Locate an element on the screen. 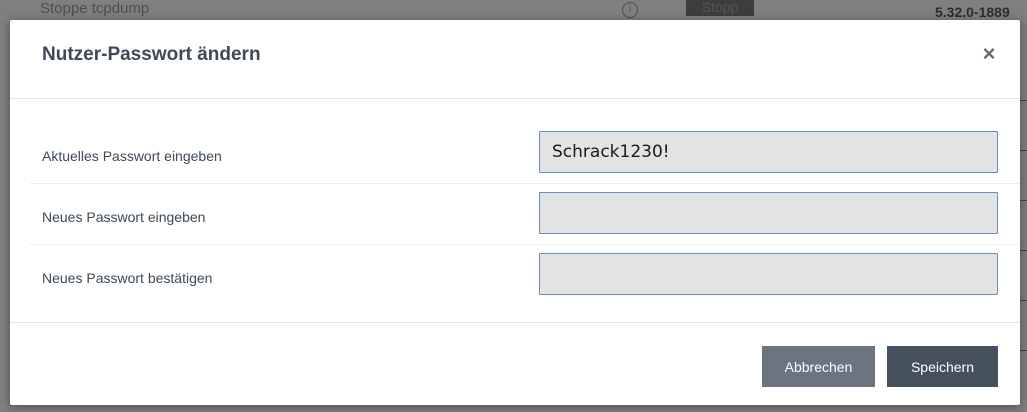 The width and height of the screenshot is (1027, 412). dialog-title: Nutzer-Passwort ändern is located at coordinates (151, 54).